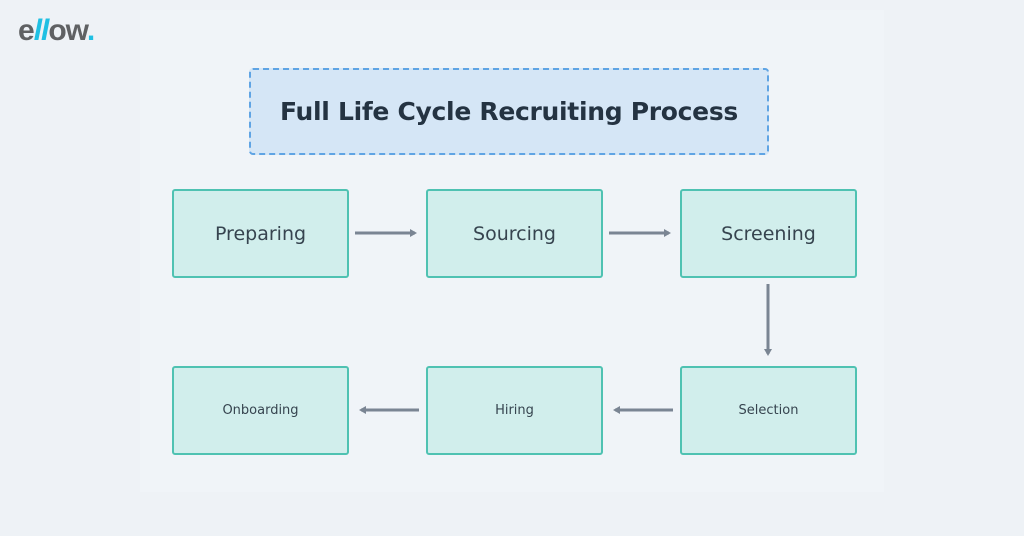  Describe the element at coordinates (563, 321) in the screenshot. I see `edges-layer` at that location.